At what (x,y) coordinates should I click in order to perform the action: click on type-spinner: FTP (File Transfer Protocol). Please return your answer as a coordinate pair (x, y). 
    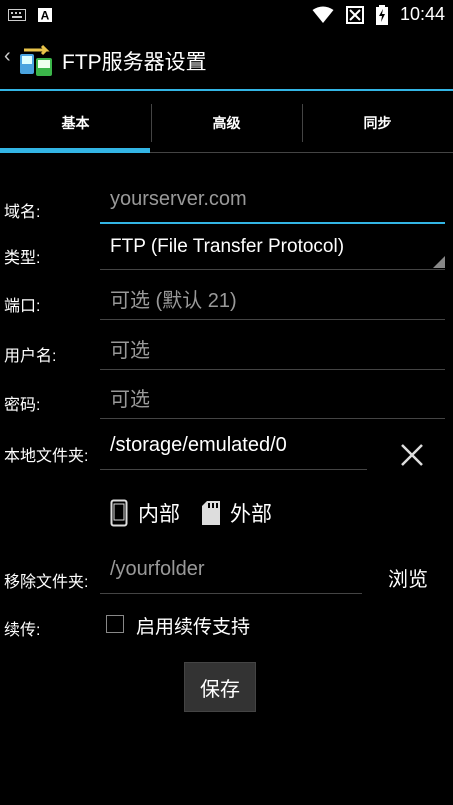
    Looking at the image, I should click on (272, 253).